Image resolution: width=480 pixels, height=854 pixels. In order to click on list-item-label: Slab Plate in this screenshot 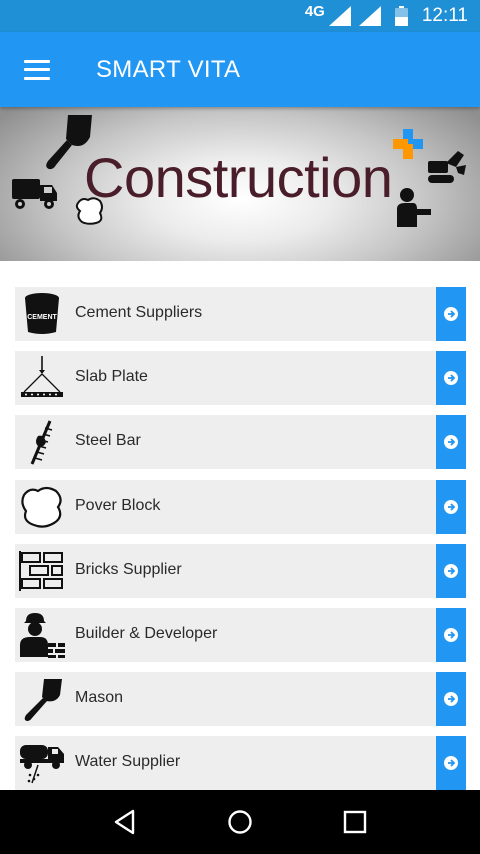, I will do `click(111, 376)`.